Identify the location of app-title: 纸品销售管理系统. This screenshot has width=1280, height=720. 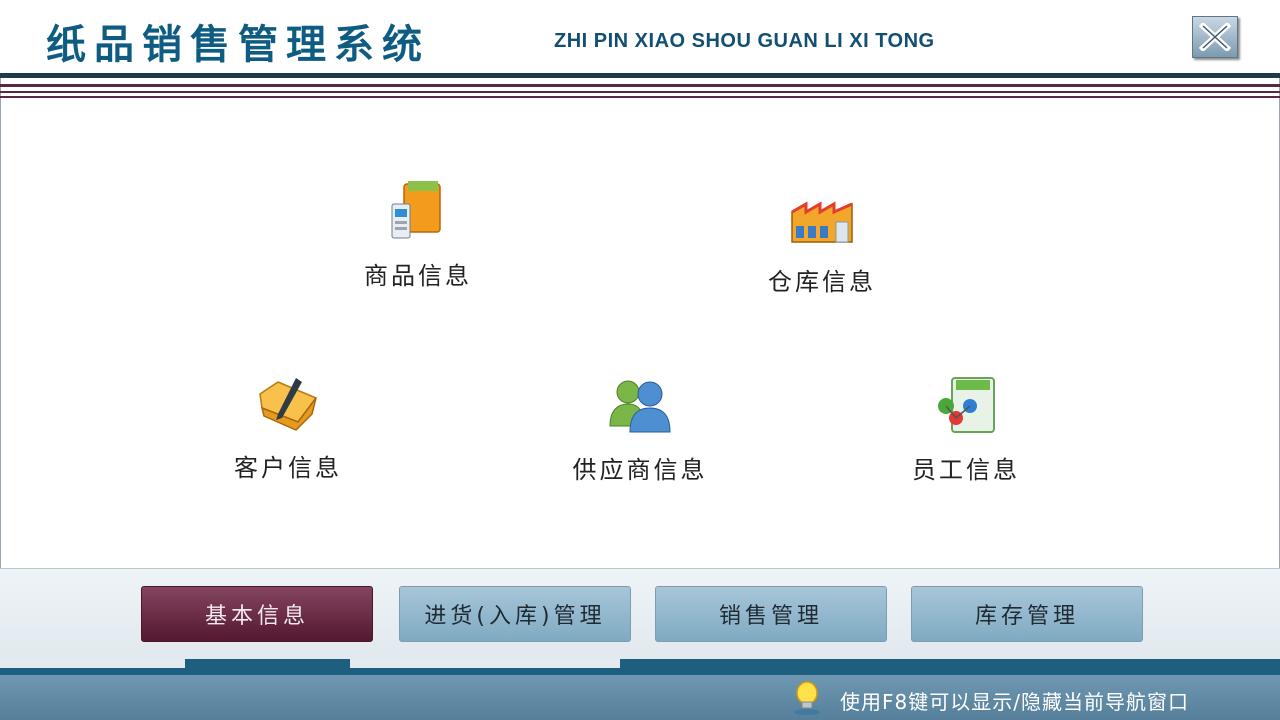
(238, 45).